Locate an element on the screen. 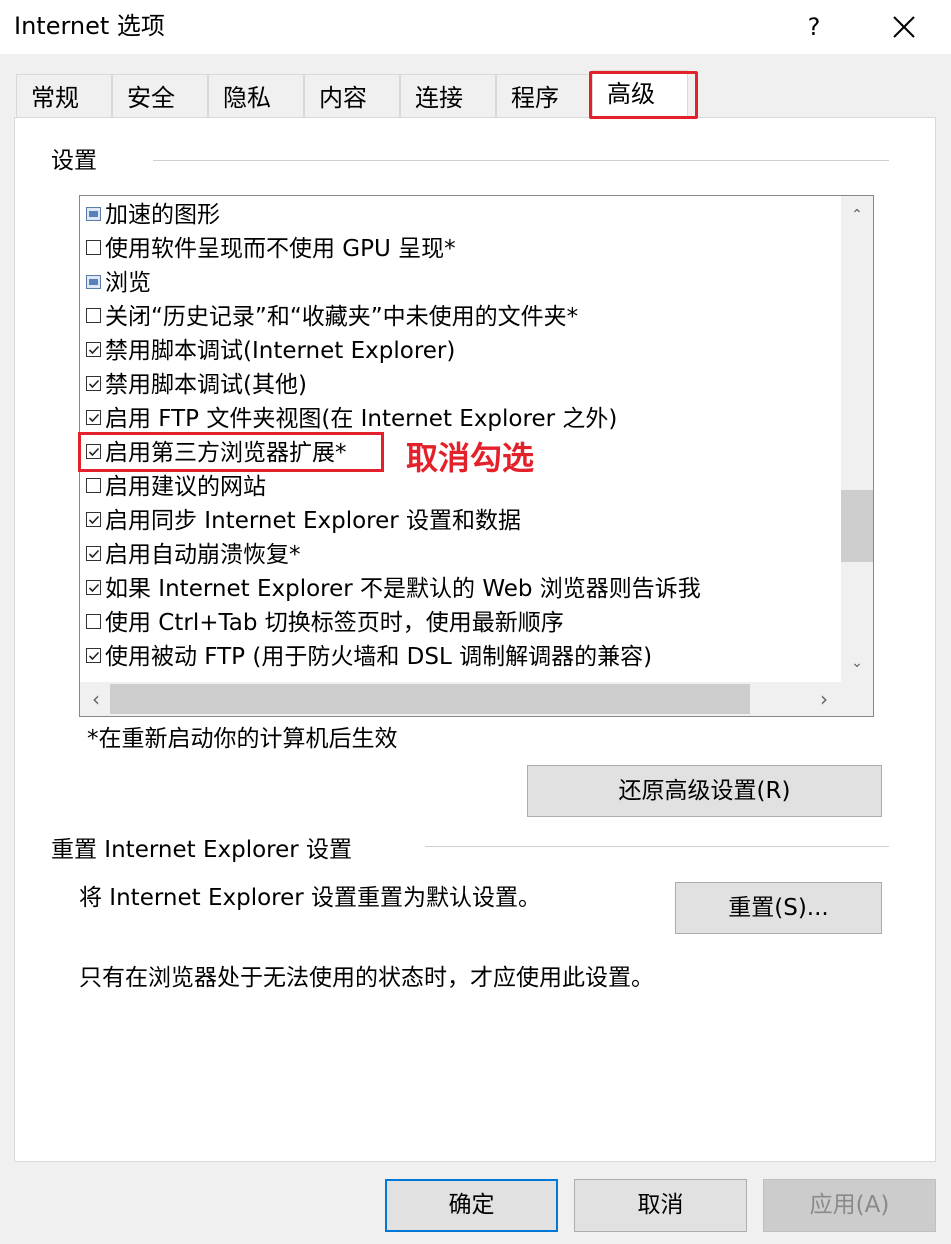 The width and height of the screenshot is (951, 1244). ok-button: 确定 is located at coordinates (471, 1205).